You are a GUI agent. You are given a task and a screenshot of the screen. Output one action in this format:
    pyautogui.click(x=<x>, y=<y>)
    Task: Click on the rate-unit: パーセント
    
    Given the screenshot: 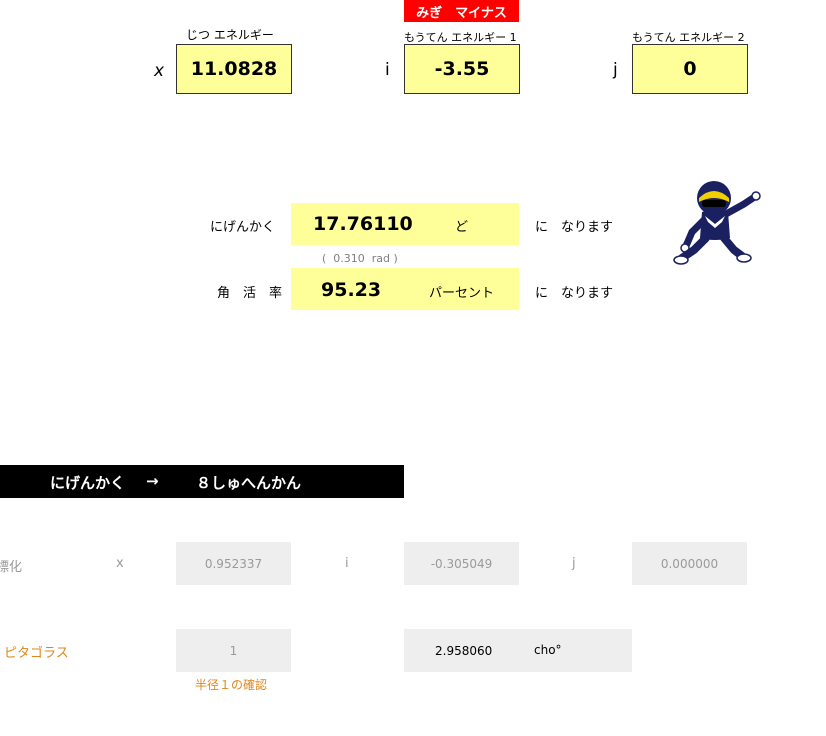 What is the action you would take?
    pyautogui.click(x=462, y=293)
    